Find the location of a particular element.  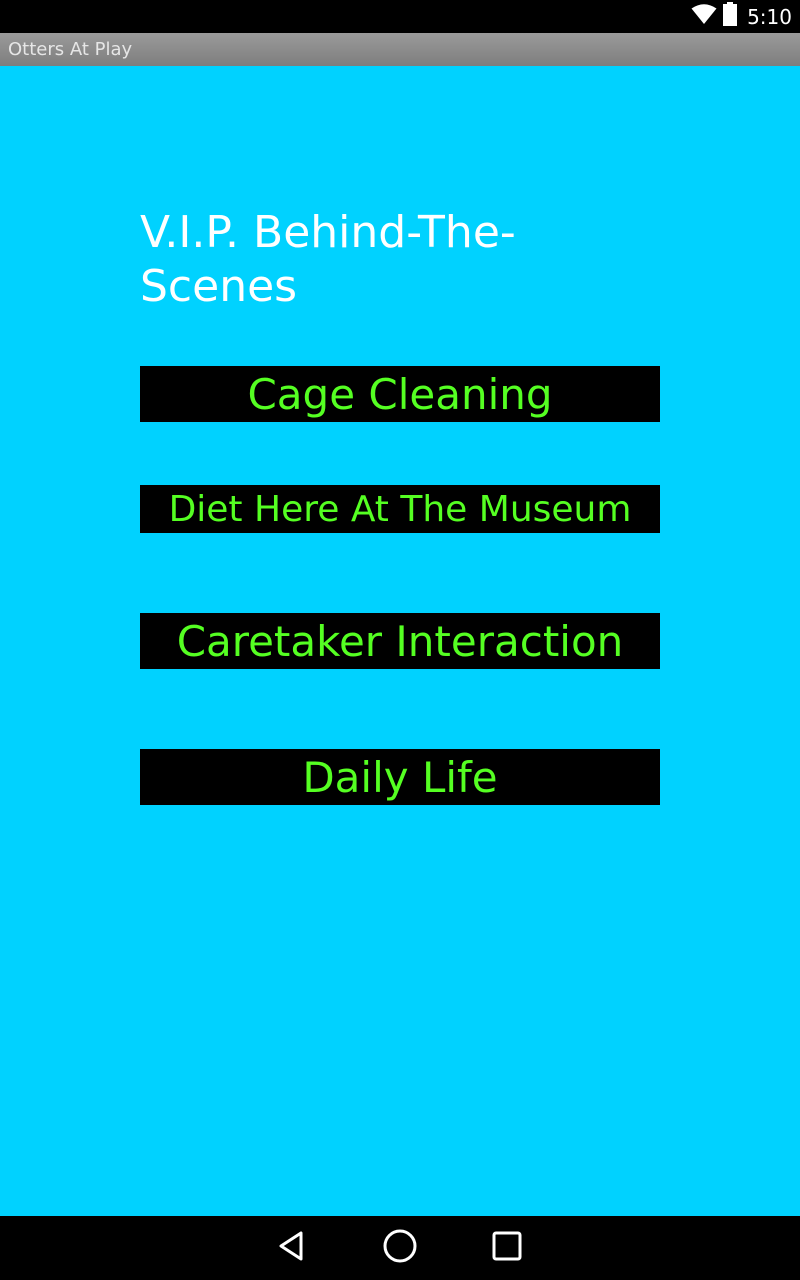

back-icon is located at coordinates (292, 1248).